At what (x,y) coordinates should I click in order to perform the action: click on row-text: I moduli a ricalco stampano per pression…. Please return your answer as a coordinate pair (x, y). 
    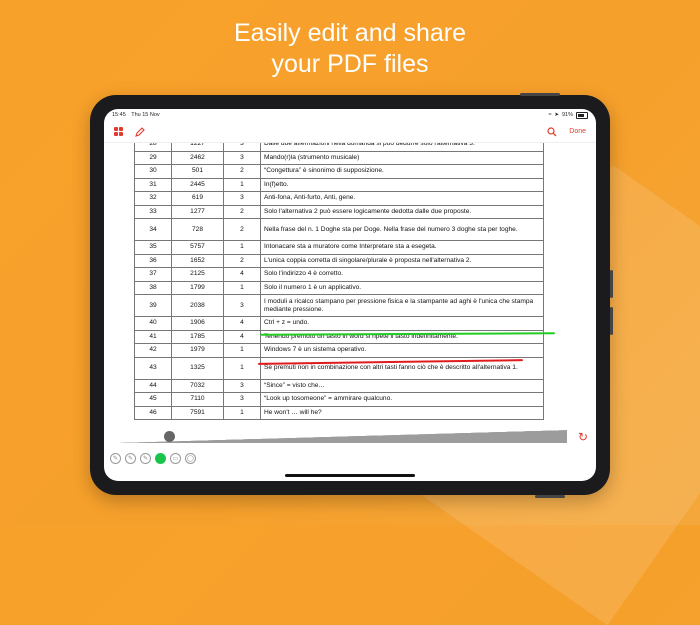
    Looking at the image, I should click on (402, 305).